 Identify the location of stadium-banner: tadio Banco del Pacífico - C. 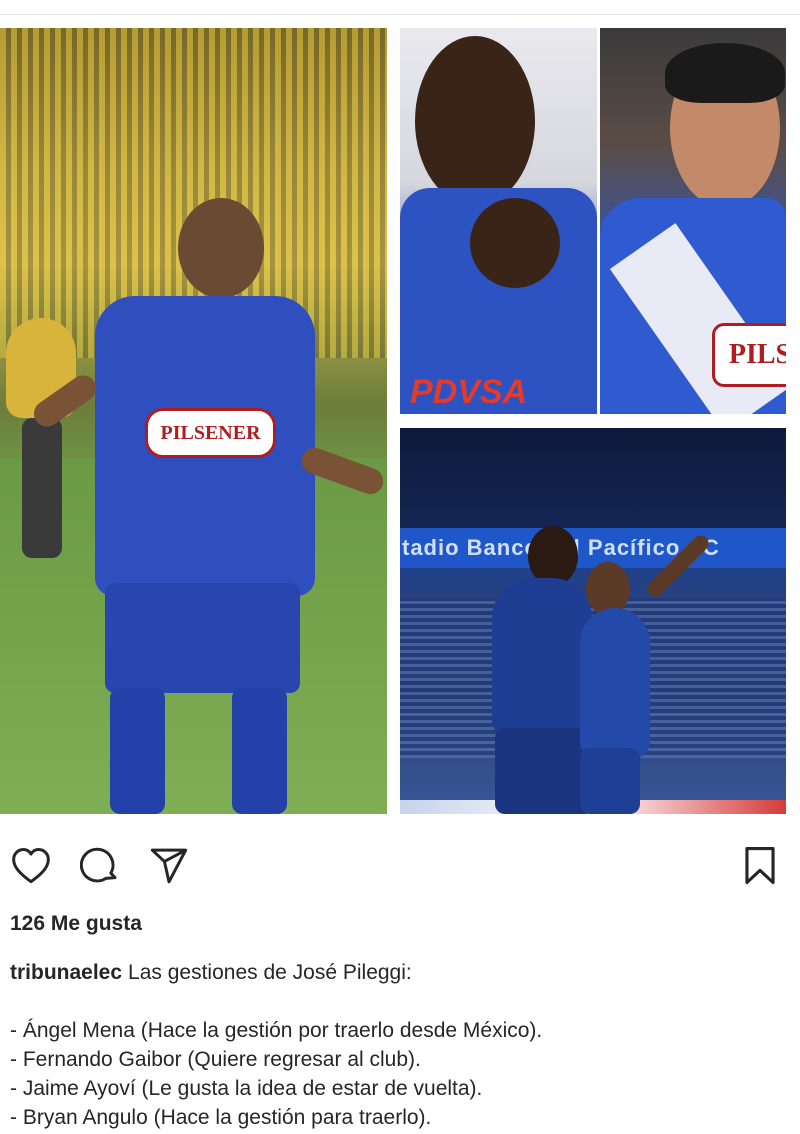
(593, 548).